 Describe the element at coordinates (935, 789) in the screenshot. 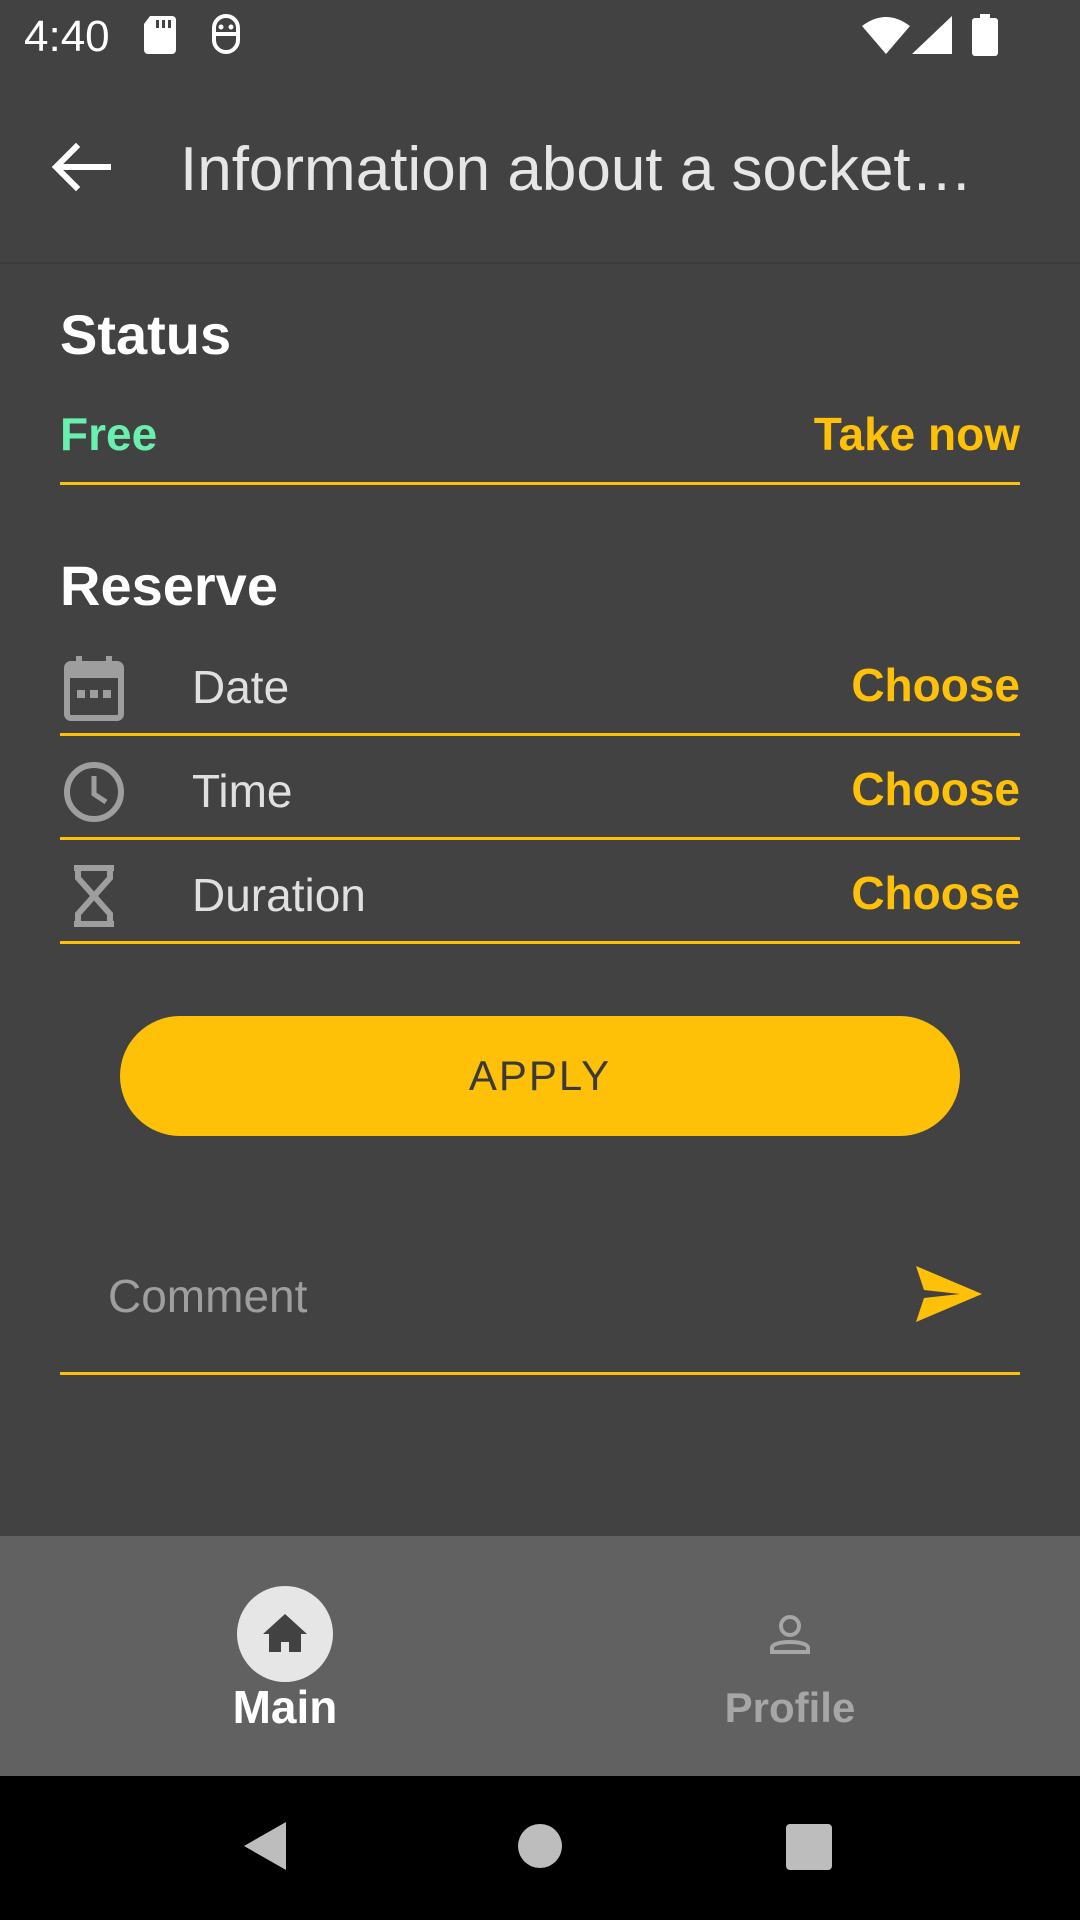

I see `choose-time-button: Choose` at that location.